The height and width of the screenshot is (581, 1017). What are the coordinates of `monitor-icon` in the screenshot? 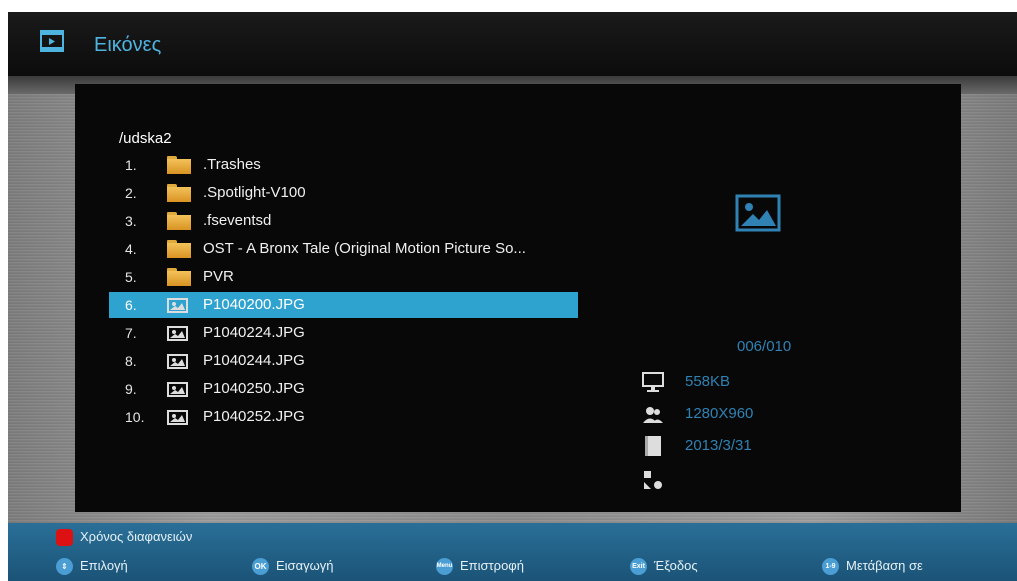 It's located at (653, 382).